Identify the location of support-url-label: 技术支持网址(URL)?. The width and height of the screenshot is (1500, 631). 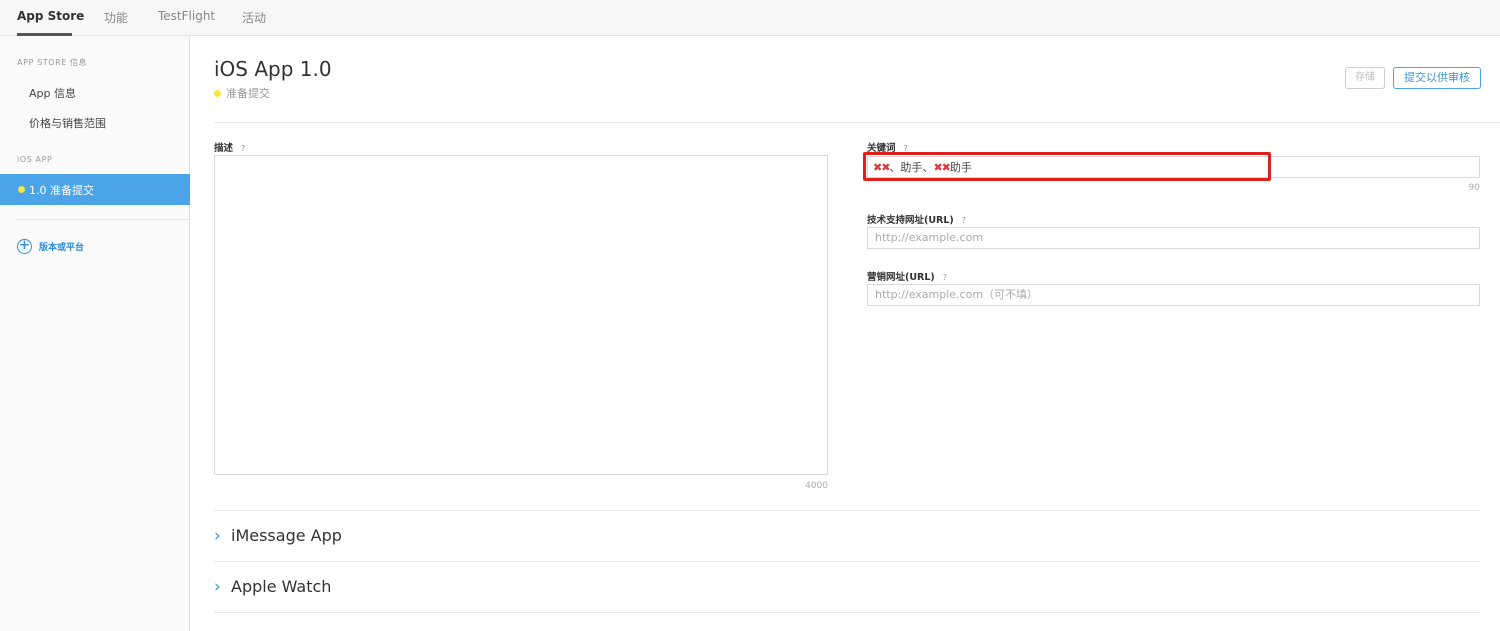
(916, 219).